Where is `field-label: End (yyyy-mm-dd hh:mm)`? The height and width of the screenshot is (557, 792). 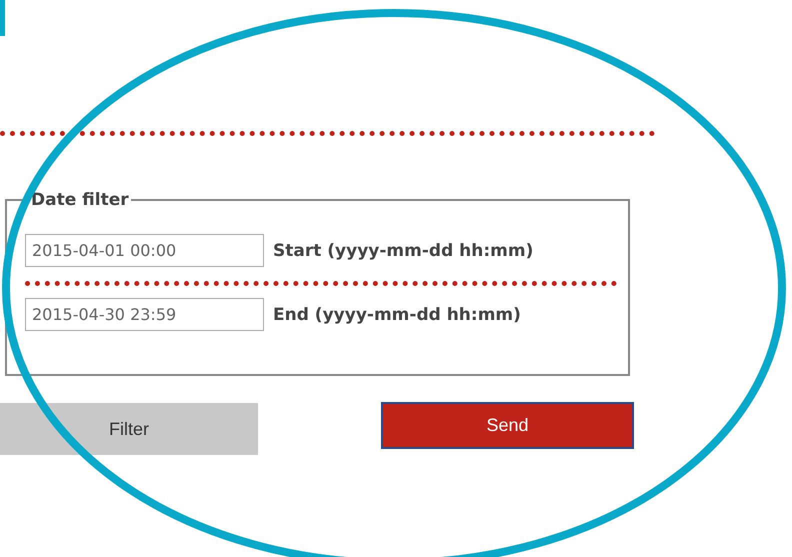 field-label: End (yyyy-mm-dd hh:mm) is located at coordinates (397, 314).